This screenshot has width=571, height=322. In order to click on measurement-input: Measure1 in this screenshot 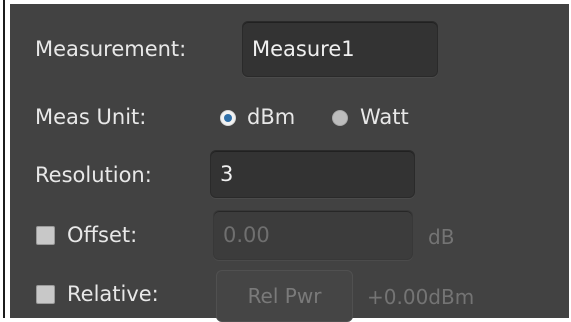, I will do `click(340, 49)`.